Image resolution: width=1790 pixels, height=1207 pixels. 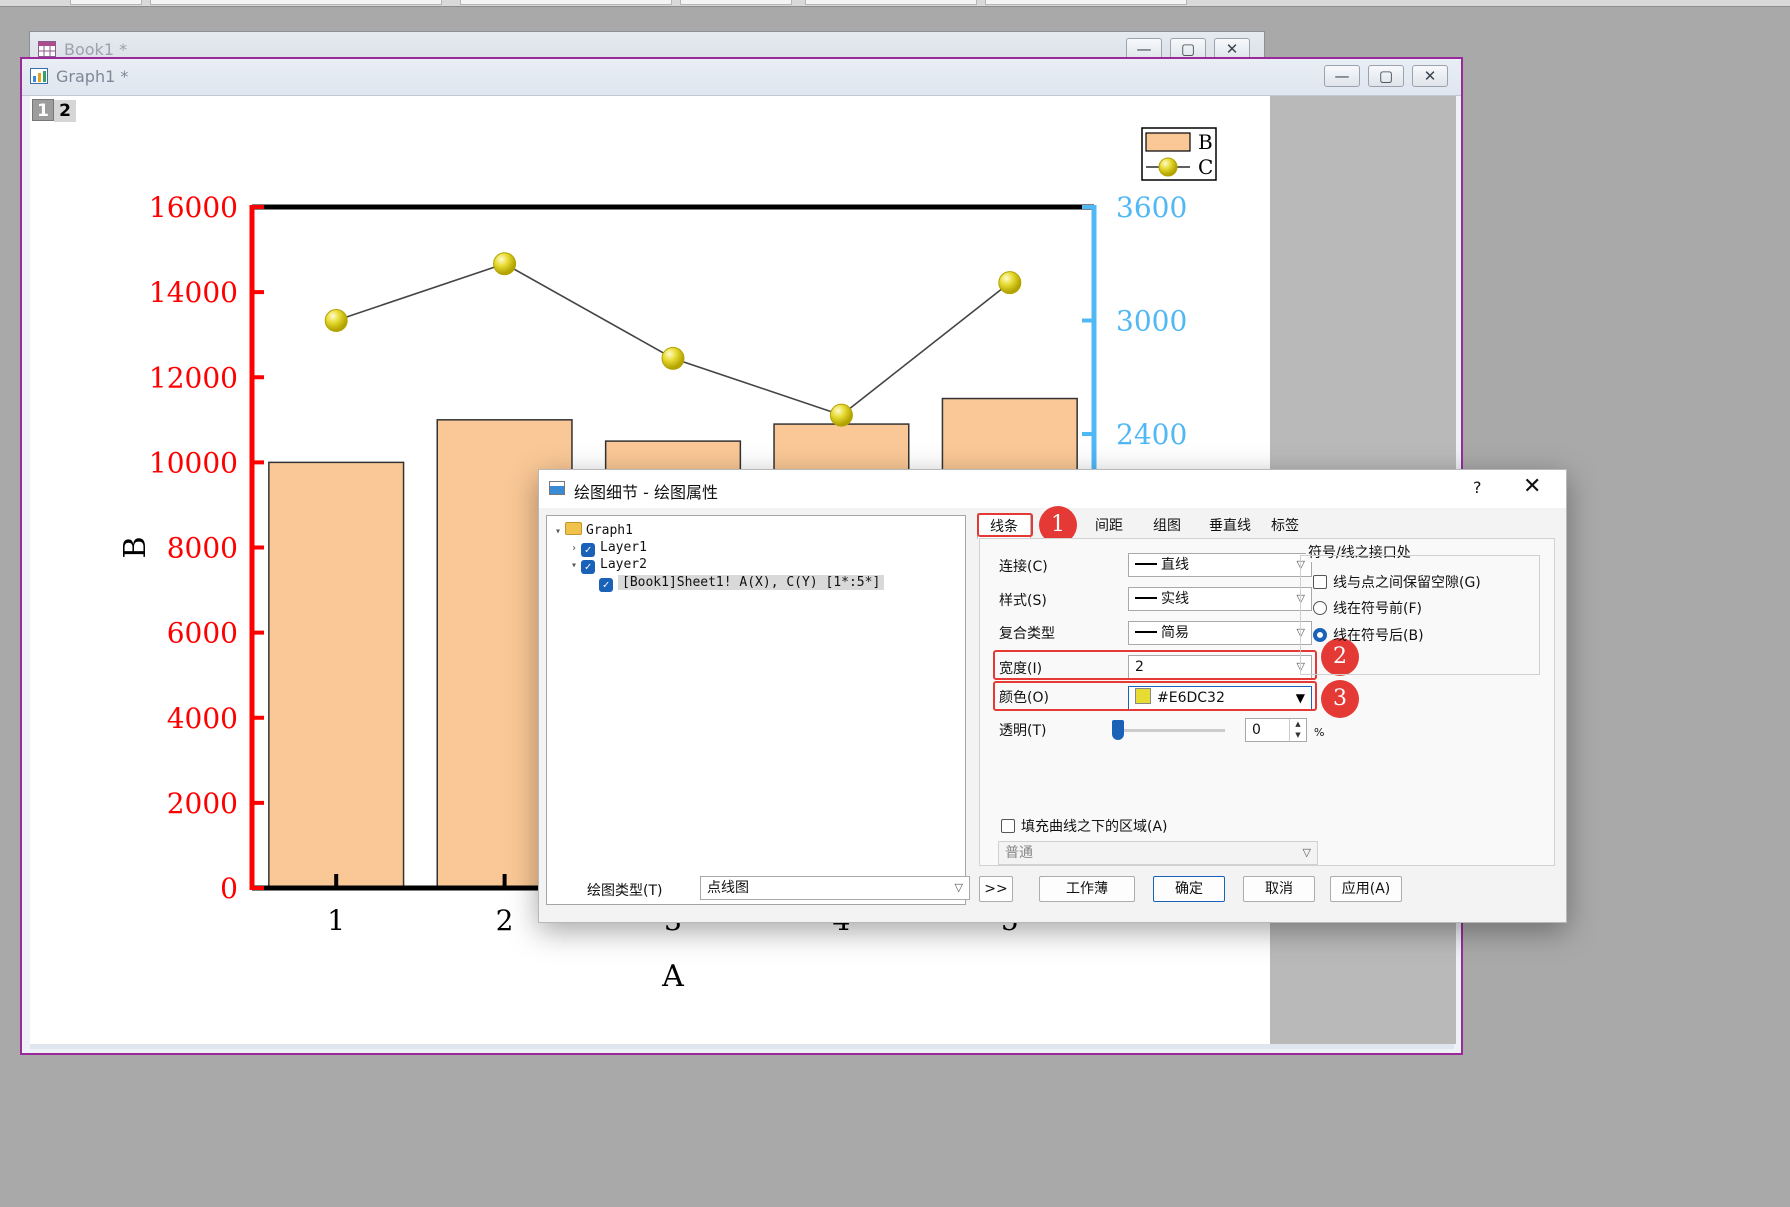 I want to click on tab-group: 组图, so click(x=1167, y=526).